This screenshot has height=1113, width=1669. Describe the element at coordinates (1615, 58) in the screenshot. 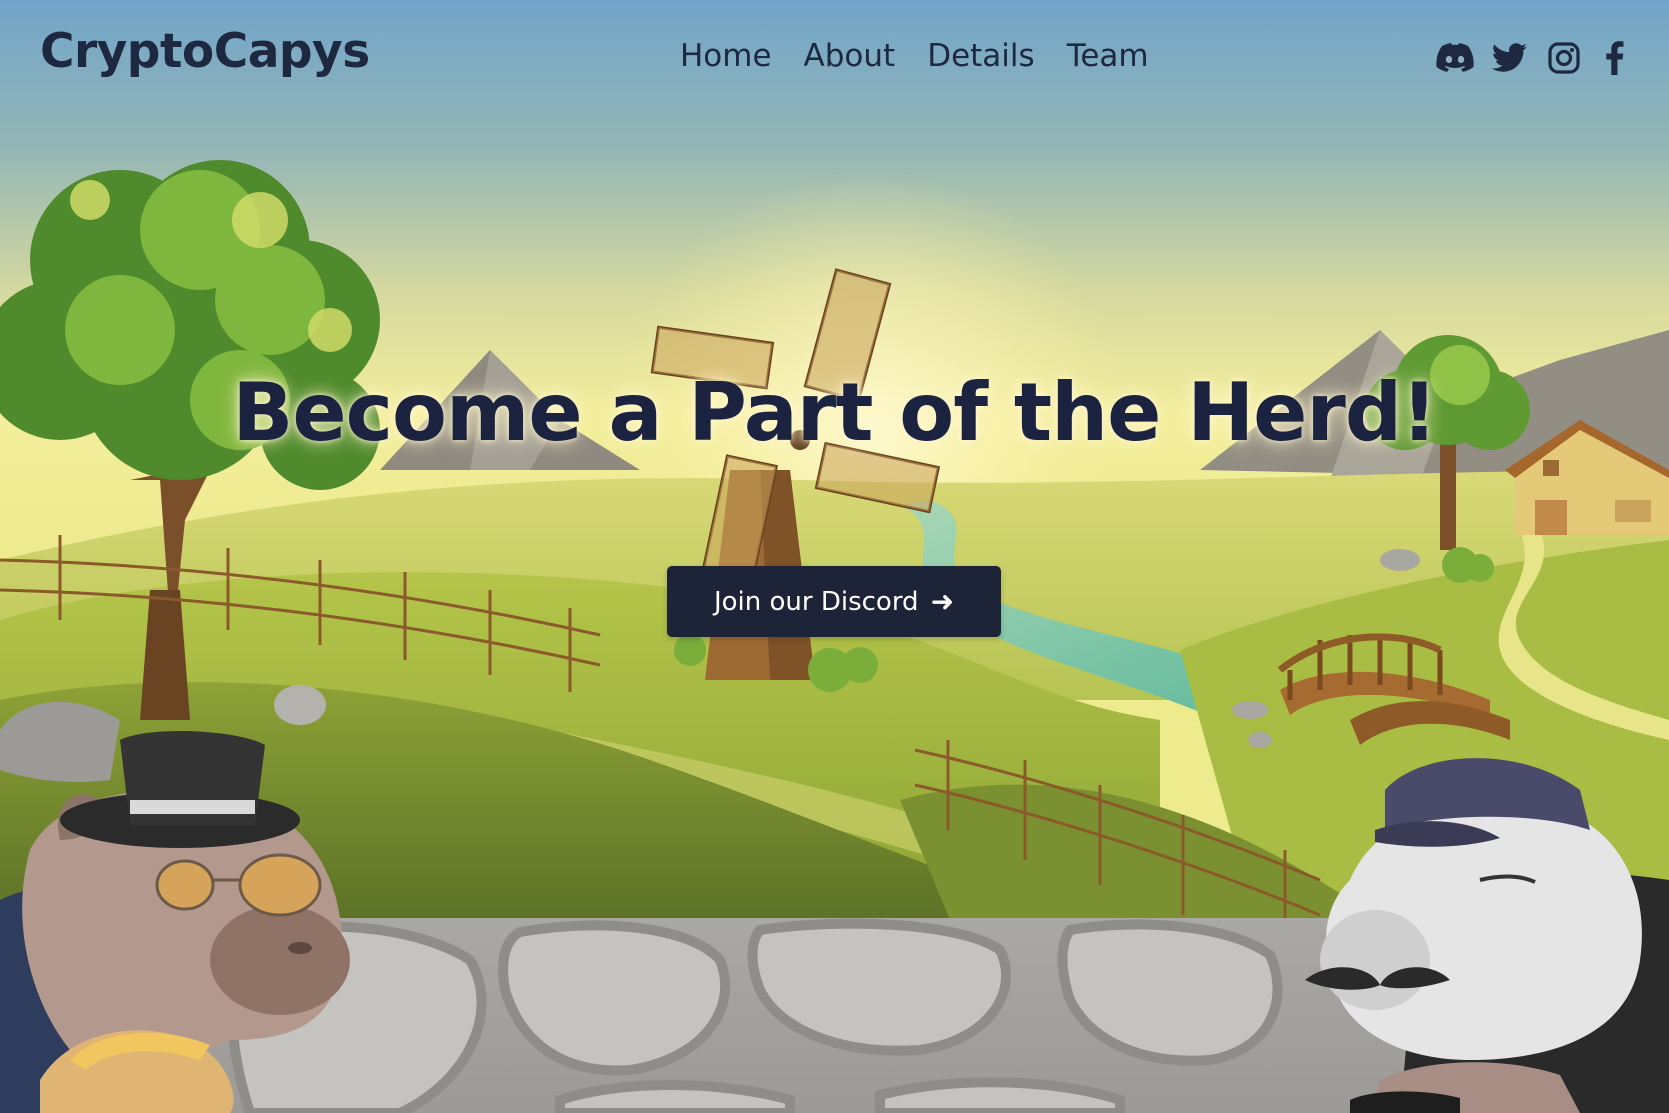

I see `facebook-icon` at that location.